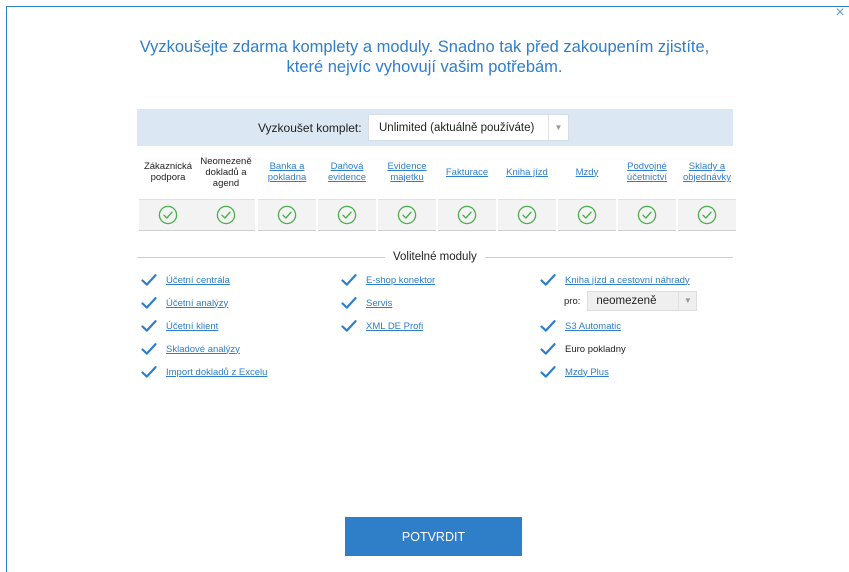  What do you see at coordinates (226, 183) in the screenshot?
I see `kit-feature-label-line: agend` at bounding box center [226, 183].